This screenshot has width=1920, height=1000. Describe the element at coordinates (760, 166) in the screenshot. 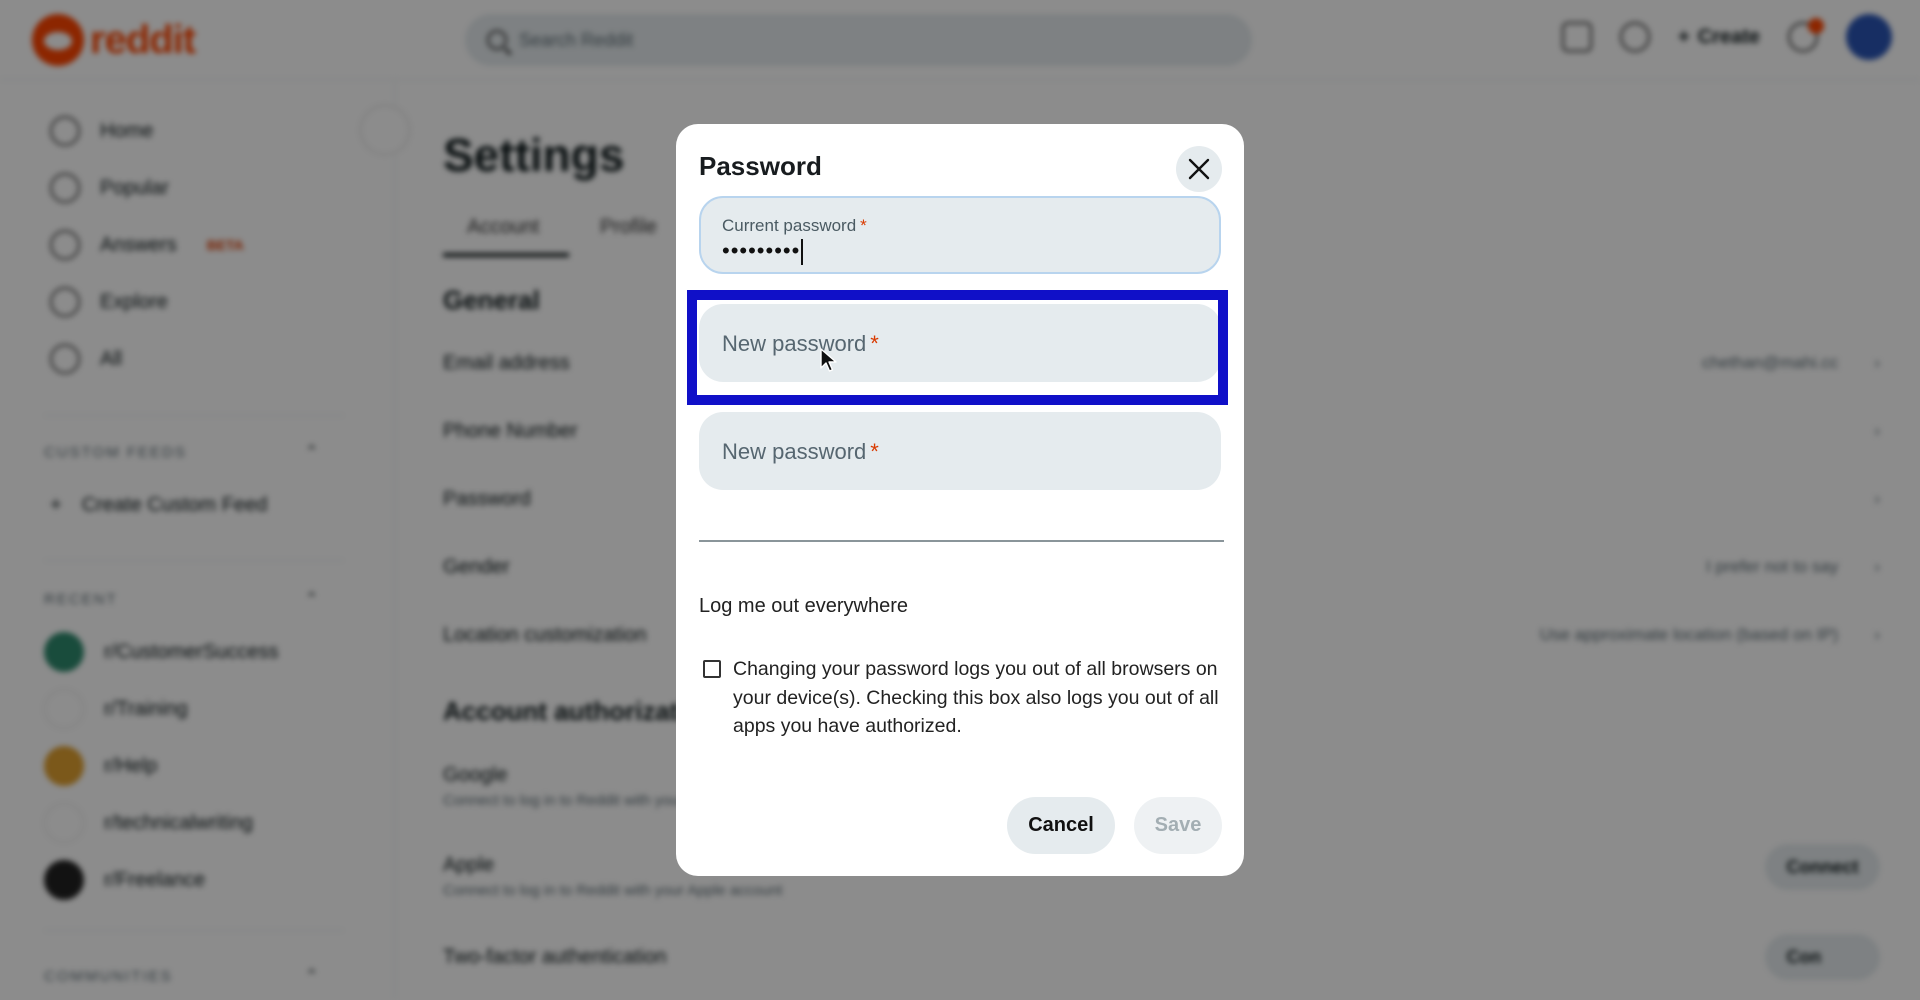

I see `dialog-title: Password` at that location.